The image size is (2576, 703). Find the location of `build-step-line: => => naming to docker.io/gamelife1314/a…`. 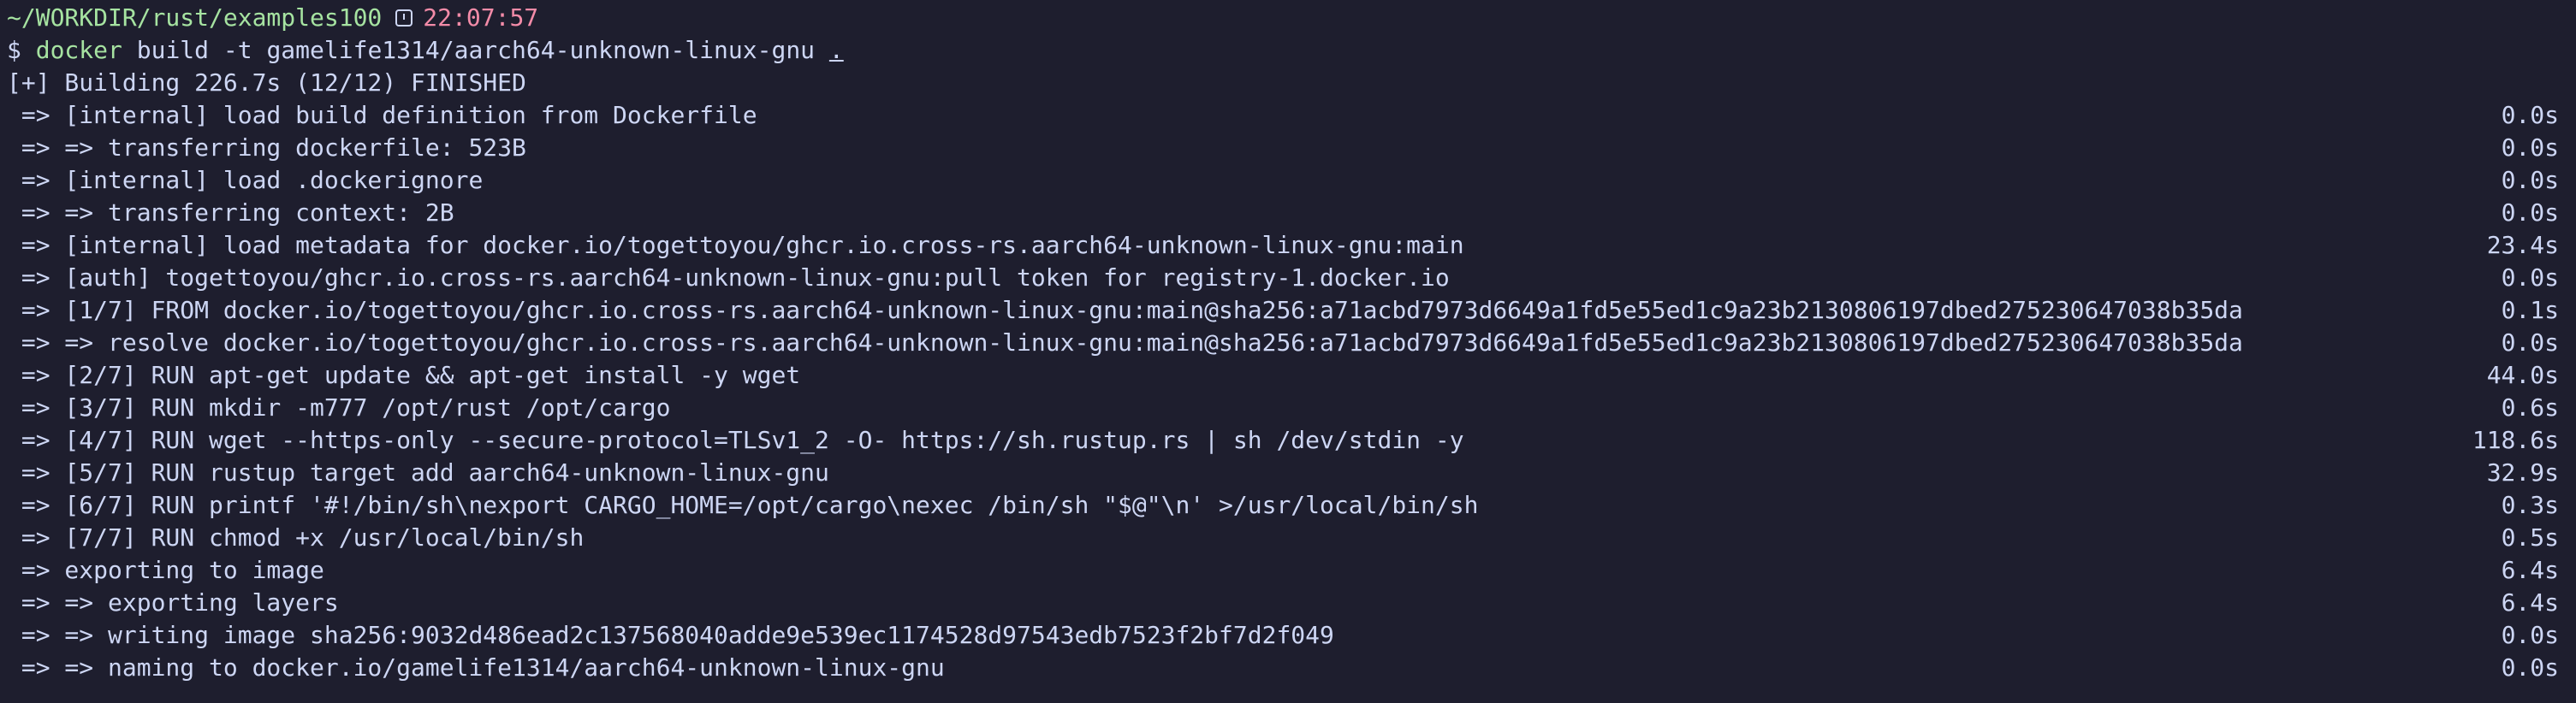

build-step-line: => => naming to docker.io/gamelife1314/a… is located at coordinates (1283, 668).